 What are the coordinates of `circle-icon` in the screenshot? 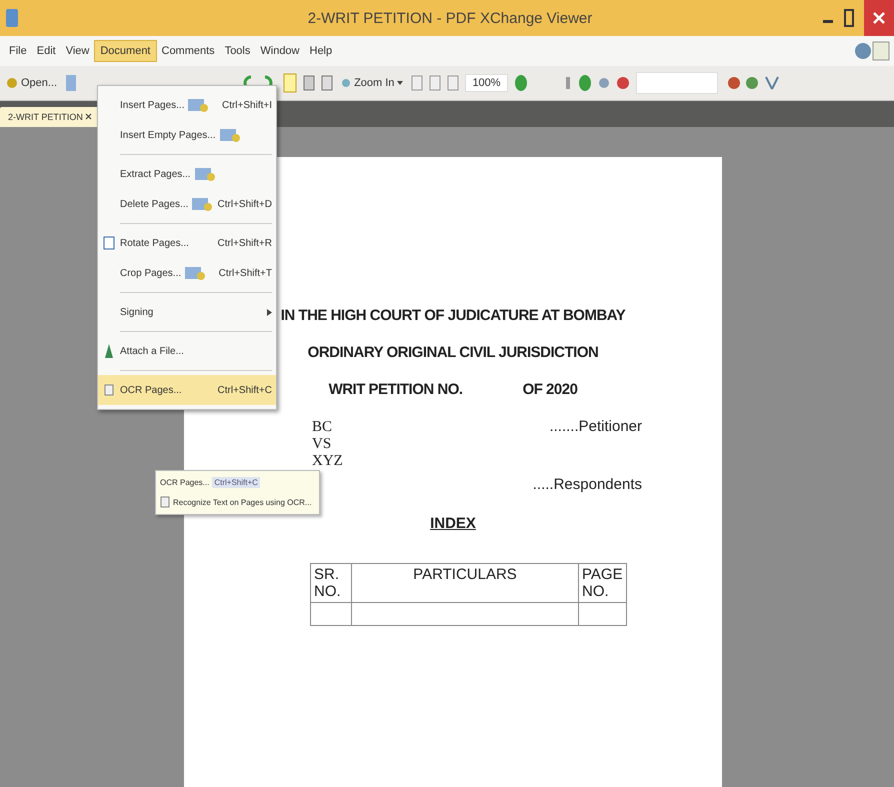 It's located at (623, 83).